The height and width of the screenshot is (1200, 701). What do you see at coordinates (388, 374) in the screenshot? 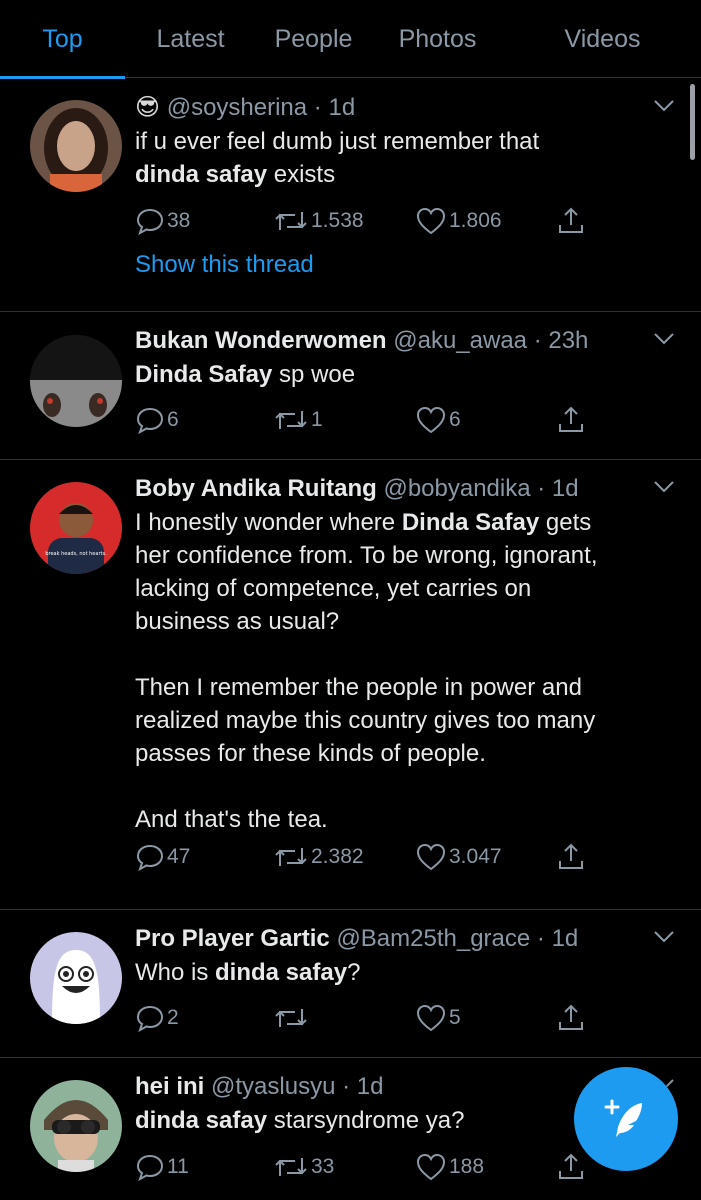
I see `tweet-text: Dinda Safay sp woe` at bounding box center [388, 374].